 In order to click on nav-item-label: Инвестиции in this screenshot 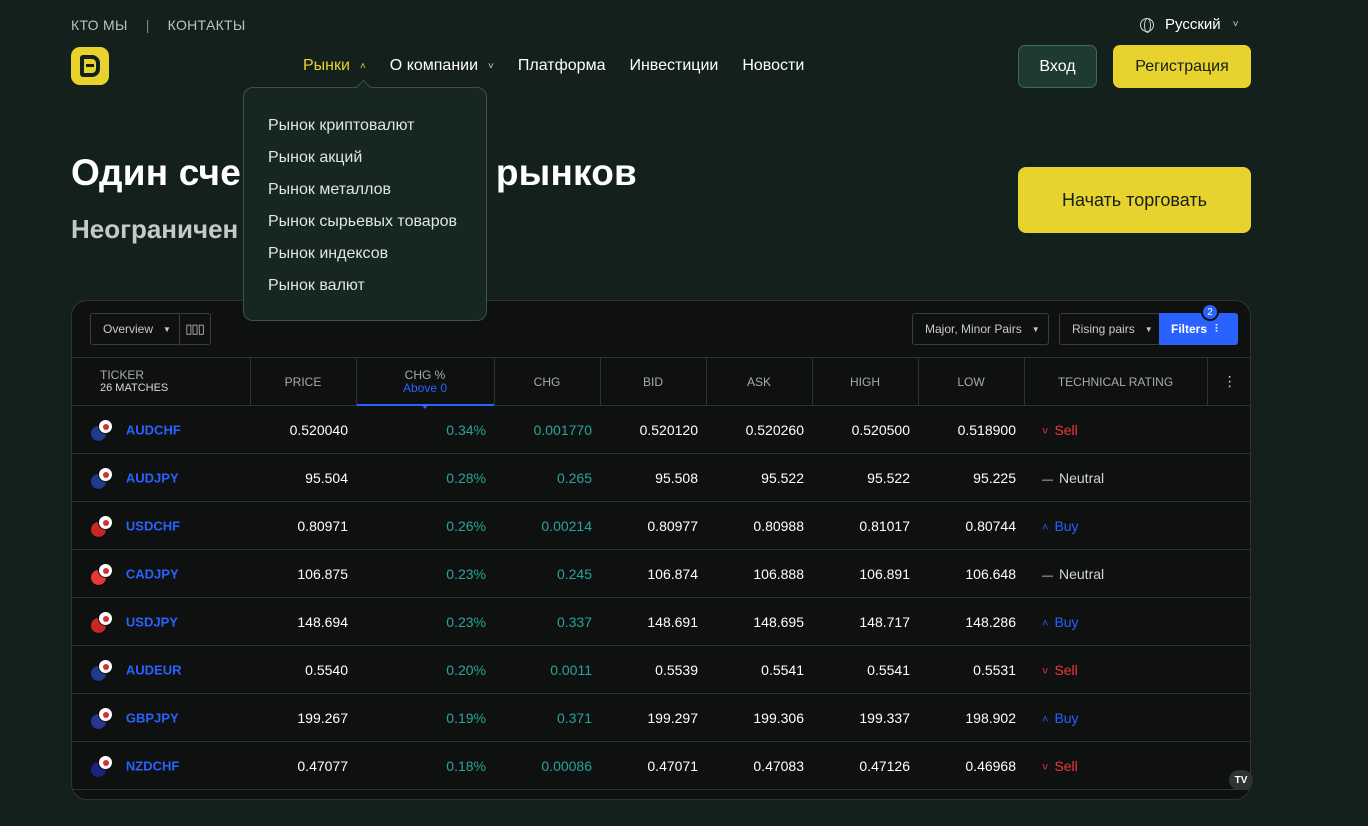, I will do `click(674, 65)`.